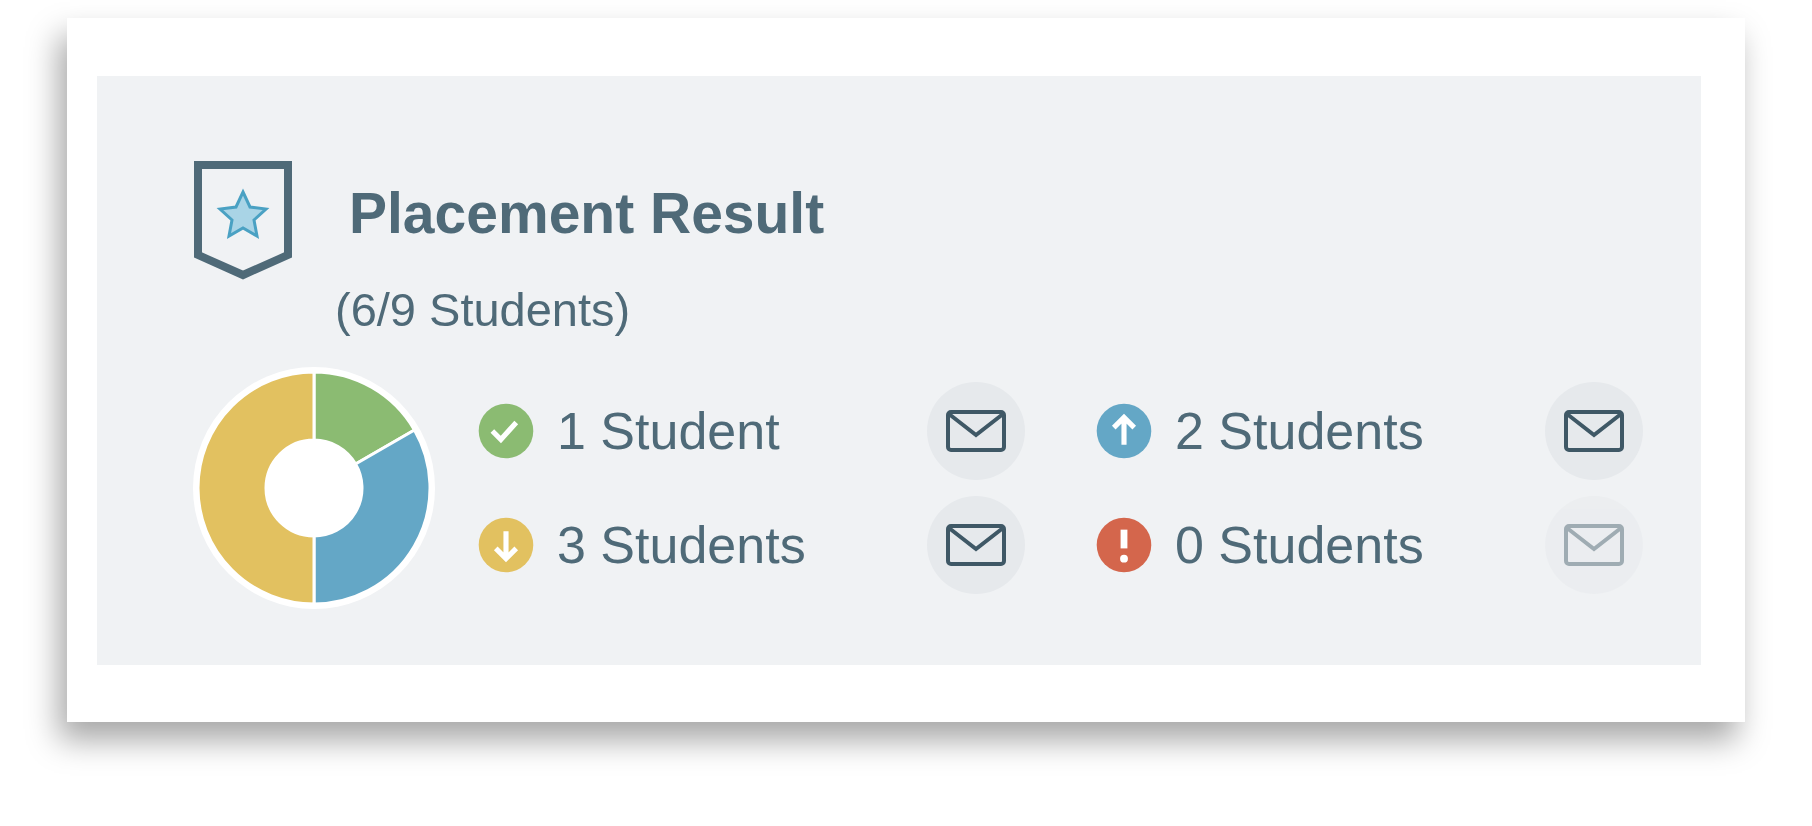  I want to click on student-count: 0 Students, so click(1300, 545).